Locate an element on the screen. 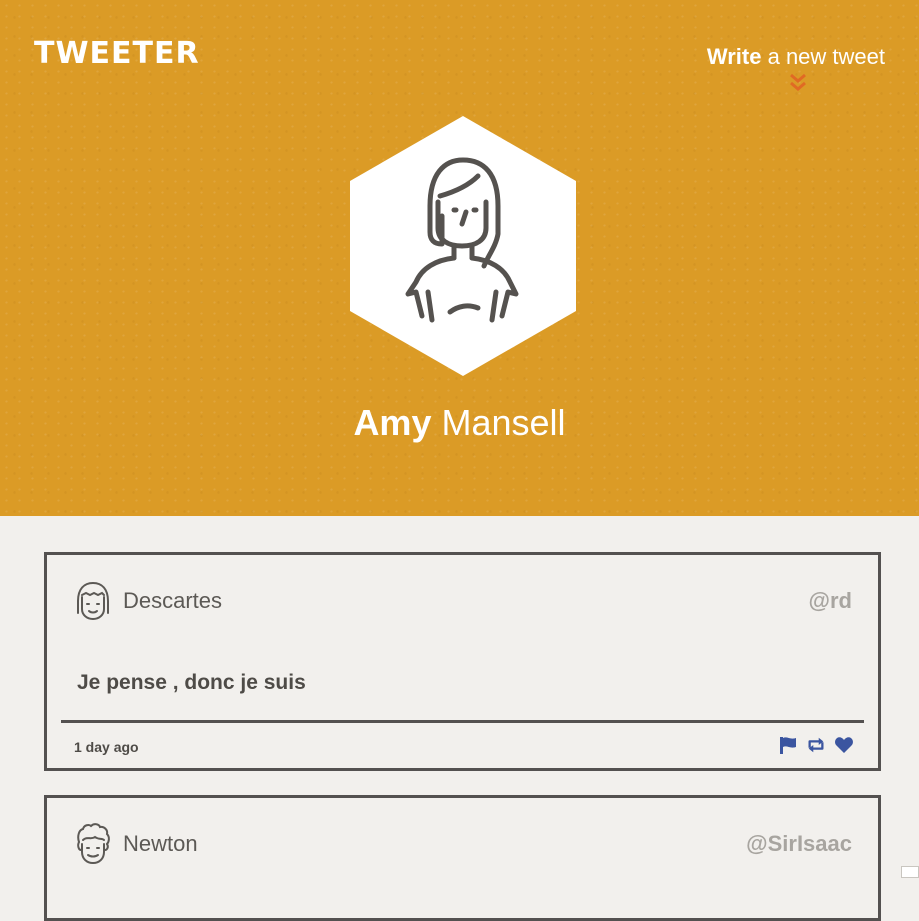 The image size is (919, 921). tweet-author-name: Newton is located at coordinates (160, 844).